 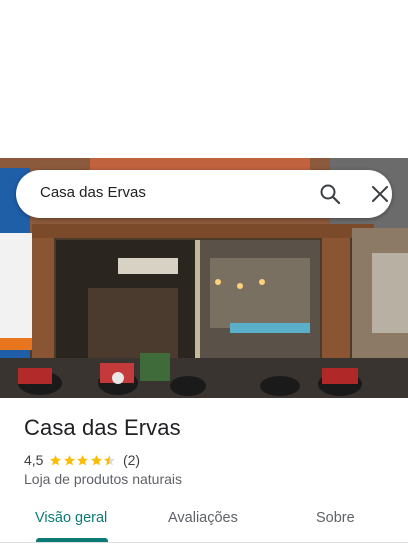 What do you see at coordinates (34, 460) in the screenshot?
I see `rating-value: 4,5` at bounding box center [34, 460].